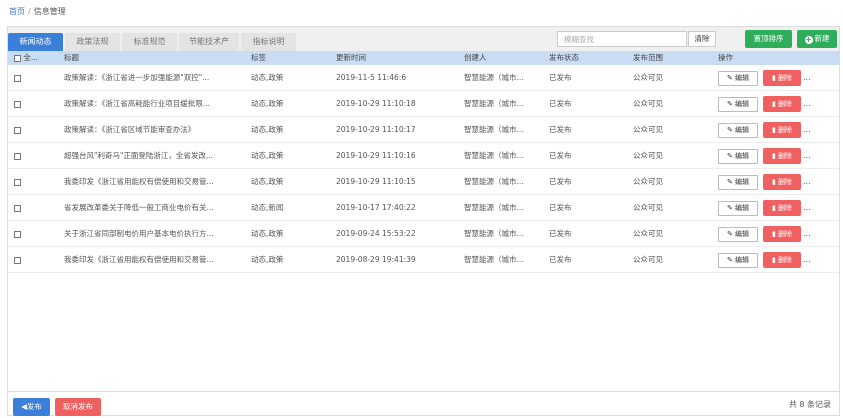 The width and height of the screenshot is (843, 418). What do you see at coordinates (17, 11) in the screenshot?
I see `breadcrumb-home-link: 首页` at bounding box center [17, 11].